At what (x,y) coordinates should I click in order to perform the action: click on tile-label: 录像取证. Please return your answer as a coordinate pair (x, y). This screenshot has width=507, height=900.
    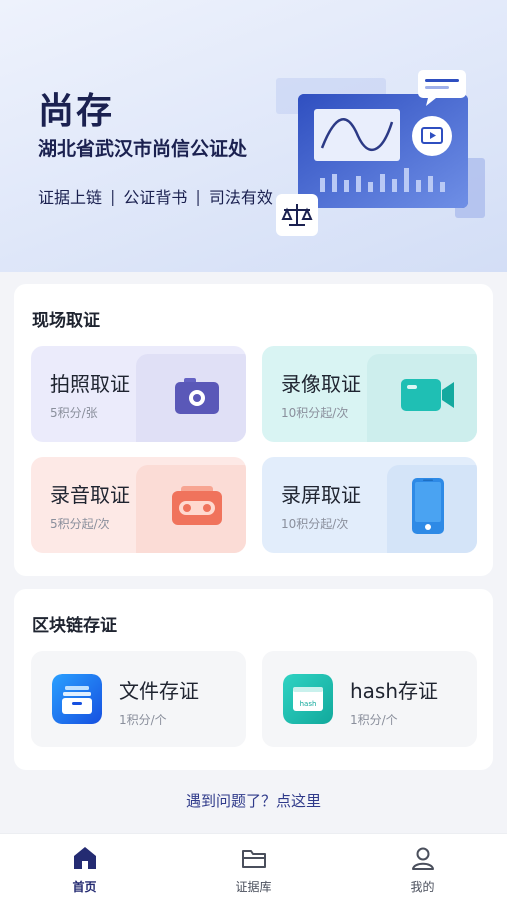
    Looking at the image, I should click on (321, 384).